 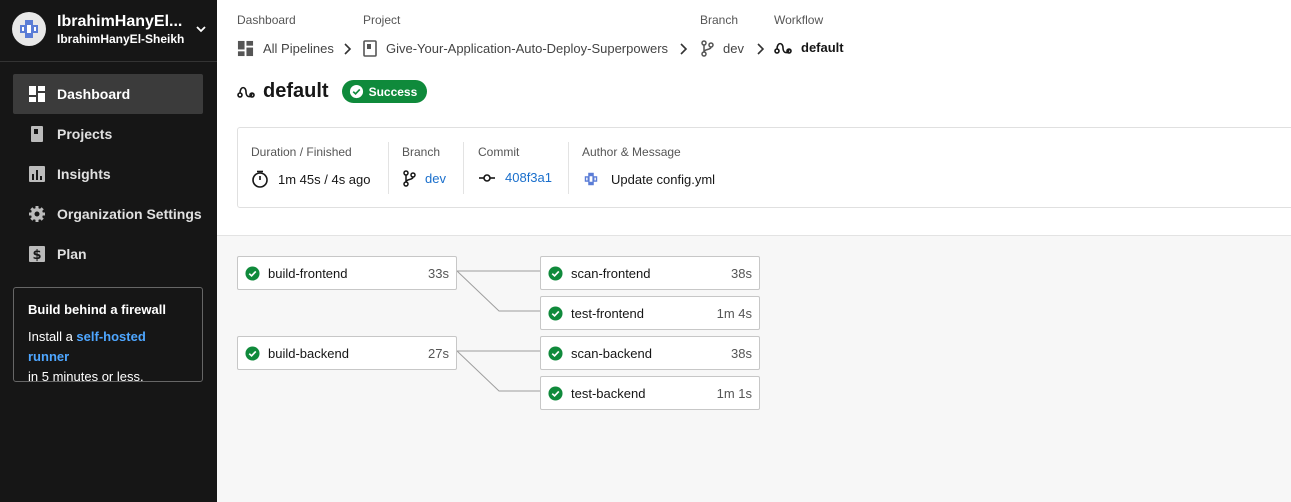 I want to click on commit-link: 408f3a1, so click(x=515, y=177).